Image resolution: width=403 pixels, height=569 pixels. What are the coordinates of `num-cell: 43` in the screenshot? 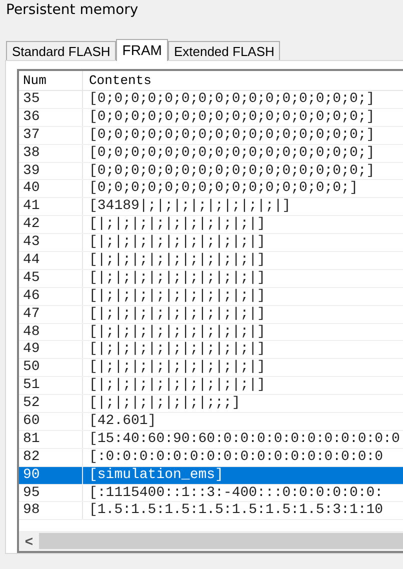 It's located at (51, 243).